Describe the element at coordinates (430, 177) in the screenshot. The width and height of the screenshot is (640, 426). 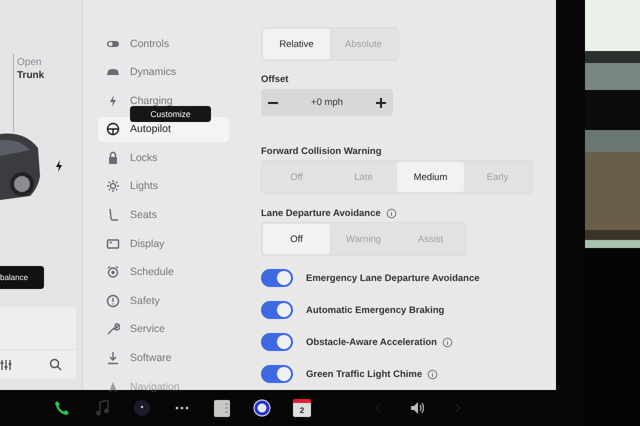
I see `segment-option: Medium` at that location.